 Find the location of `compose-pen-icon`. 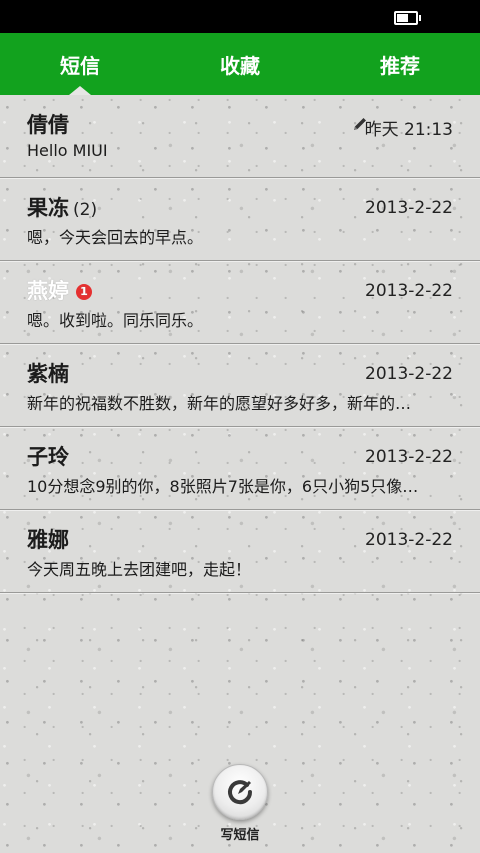

compose-pen-icon is located at coordinates (240, 792).